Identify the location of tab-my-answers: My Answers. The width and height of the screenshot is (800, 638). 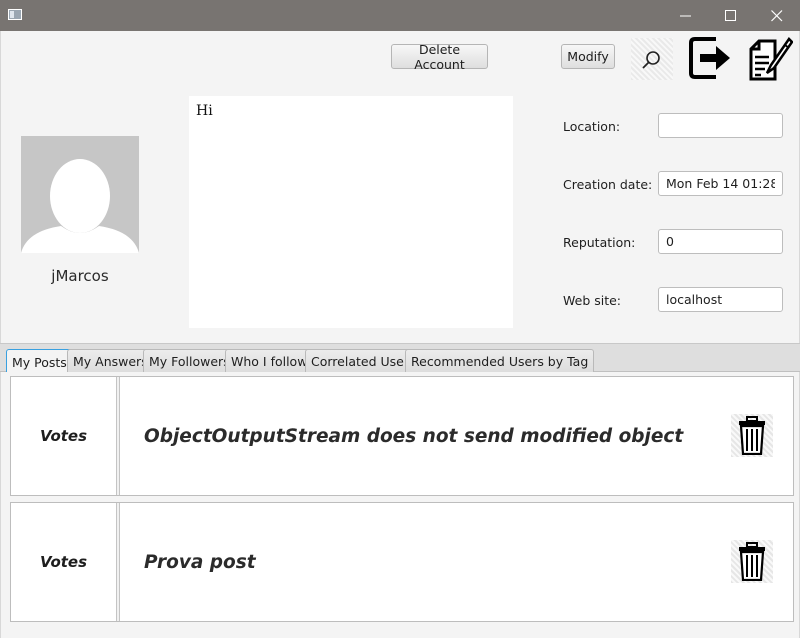
(110, 361).